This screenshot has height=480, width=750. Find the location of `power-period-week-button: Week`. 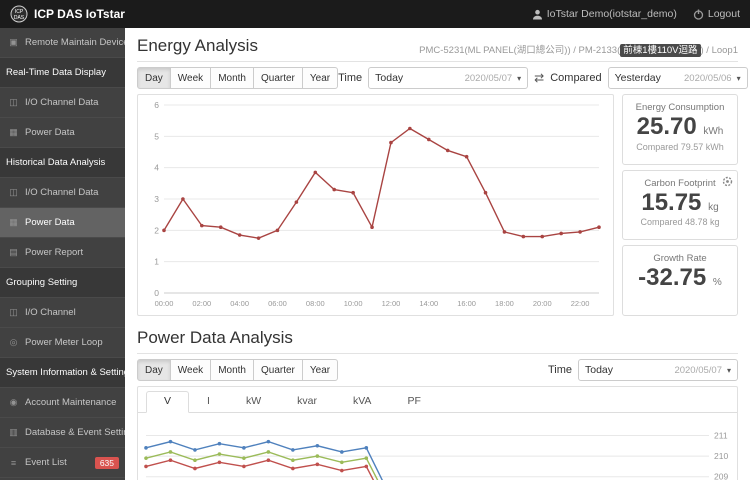

power-period-week-button: Week is located at coordinates (190, 370).